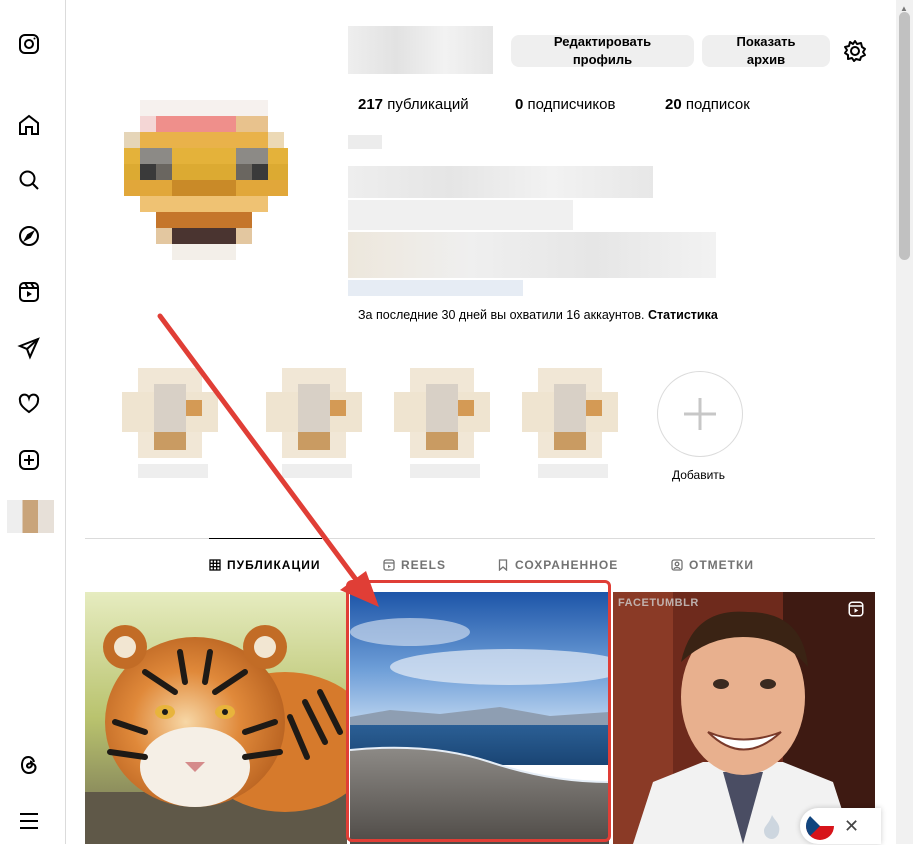  What do you see at coordinates (717, 104) in the screenshot?
I see `following-label: подписок` at bounding box center [717, 104].